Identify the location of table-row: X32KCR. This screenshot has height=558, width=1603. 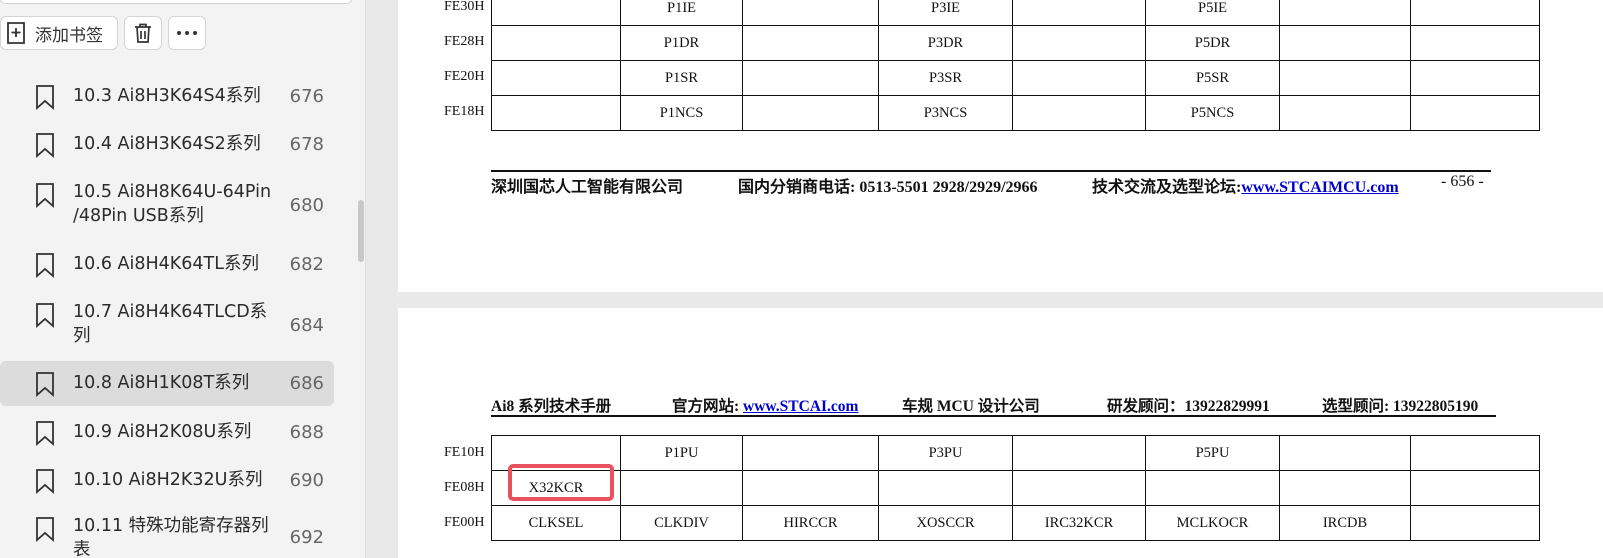
(1015, 488).